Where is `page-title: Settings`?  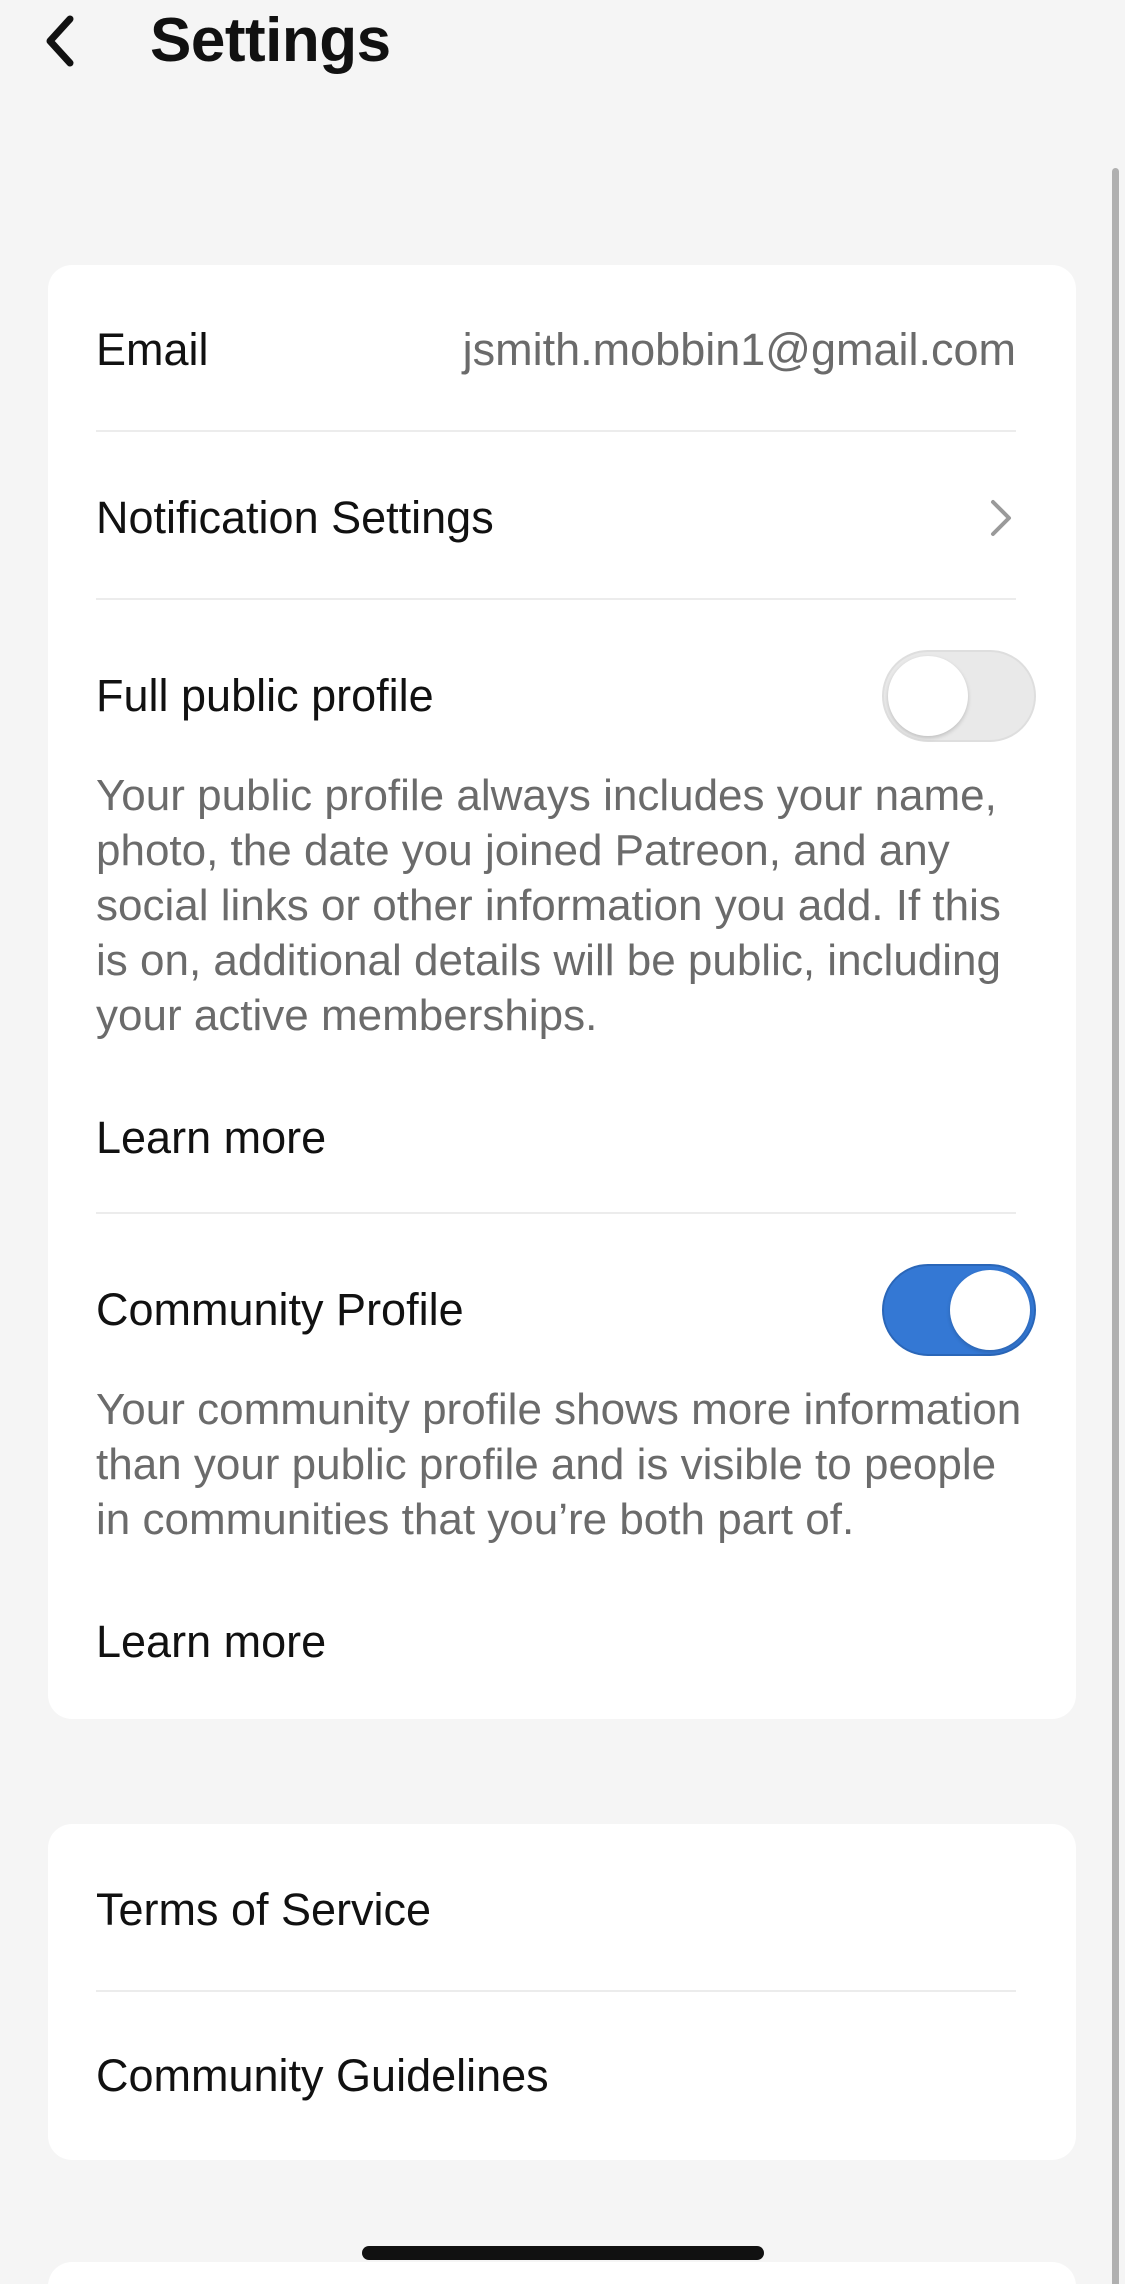
page-title: Settings is located at coordinates (270, 40).